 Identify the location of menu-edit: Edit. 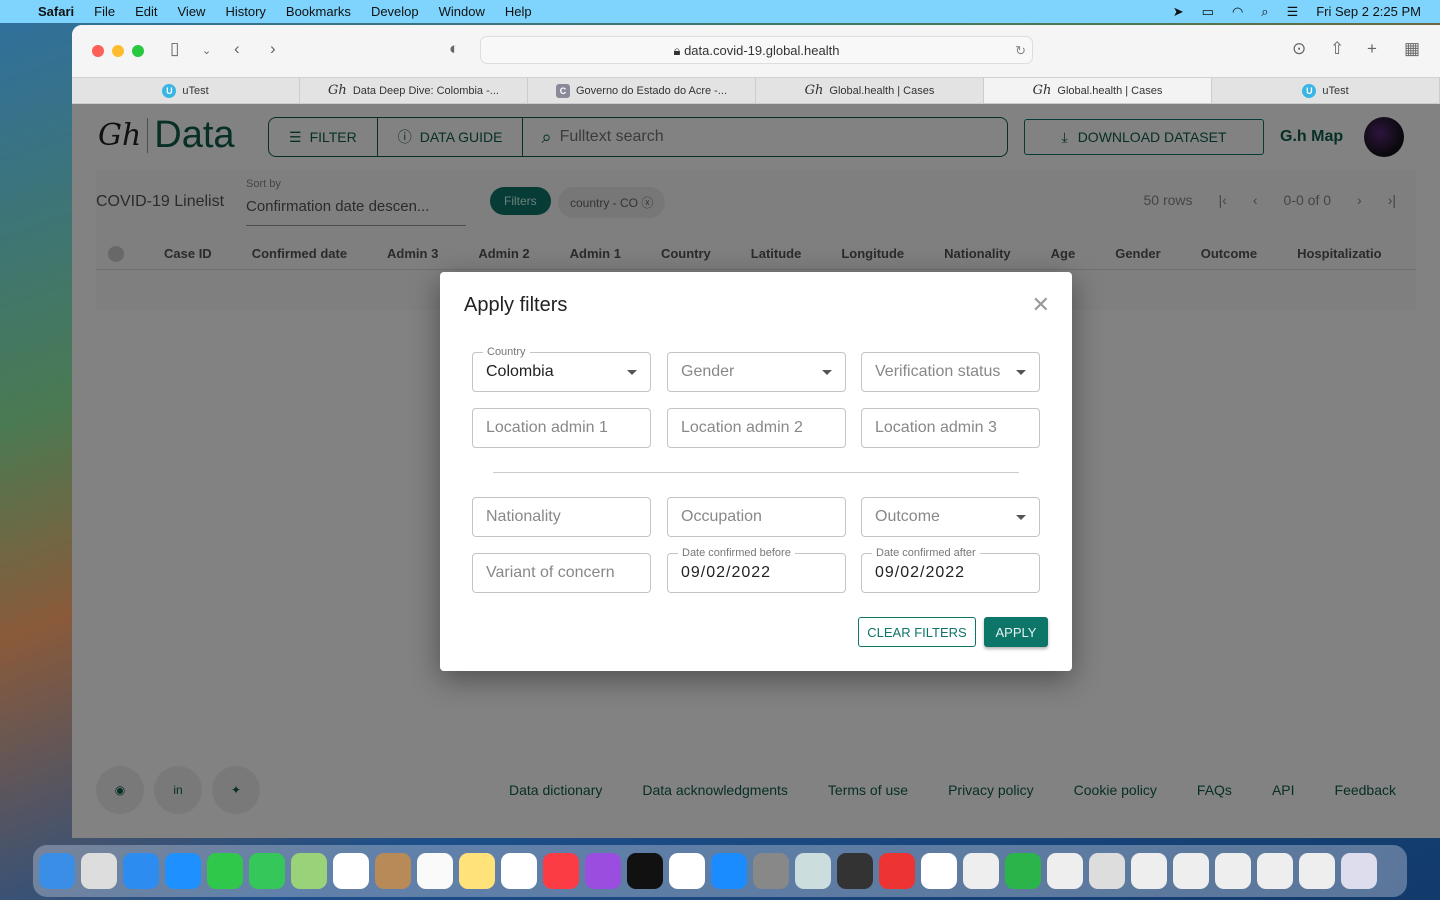
(146, 11).